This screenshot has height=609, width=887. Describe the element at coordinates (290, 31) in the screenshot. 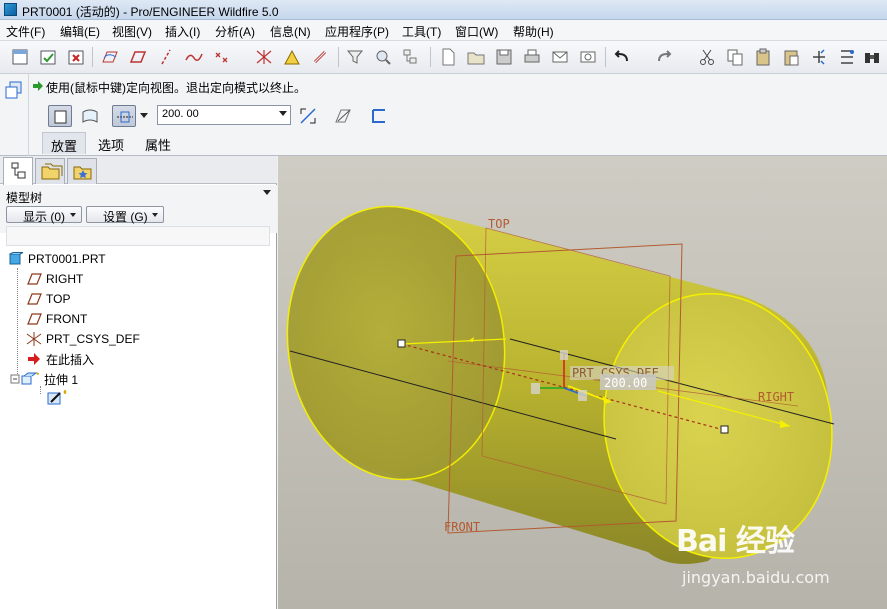

I see `menu-info: 信息(N)` at that location.